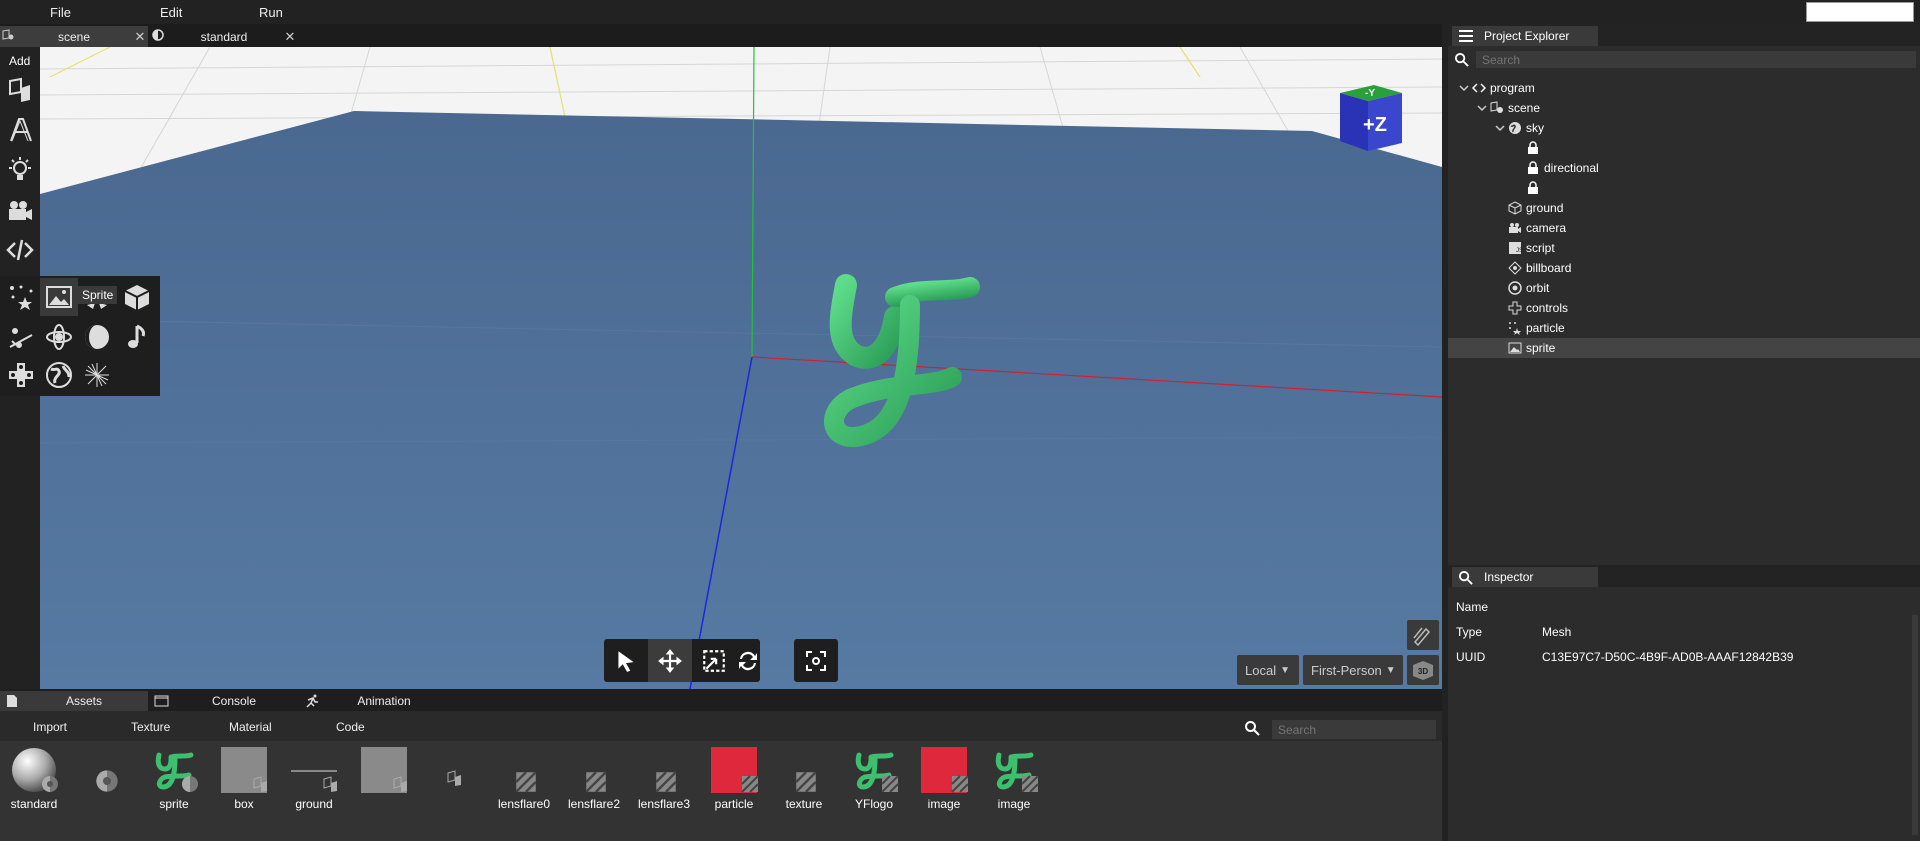 The image size is (1920, 841). I want to click on tree-item: camera, so click(1684, 228).